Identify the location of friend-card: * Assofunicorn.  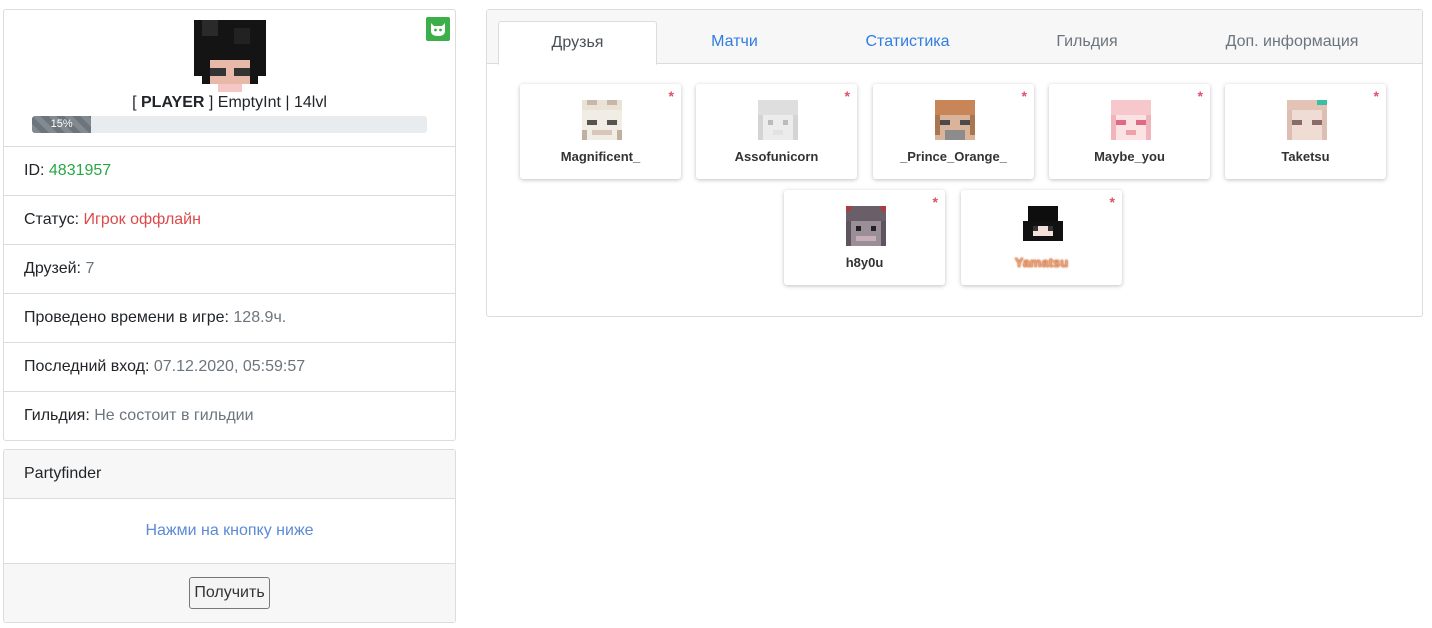
(776, 131).